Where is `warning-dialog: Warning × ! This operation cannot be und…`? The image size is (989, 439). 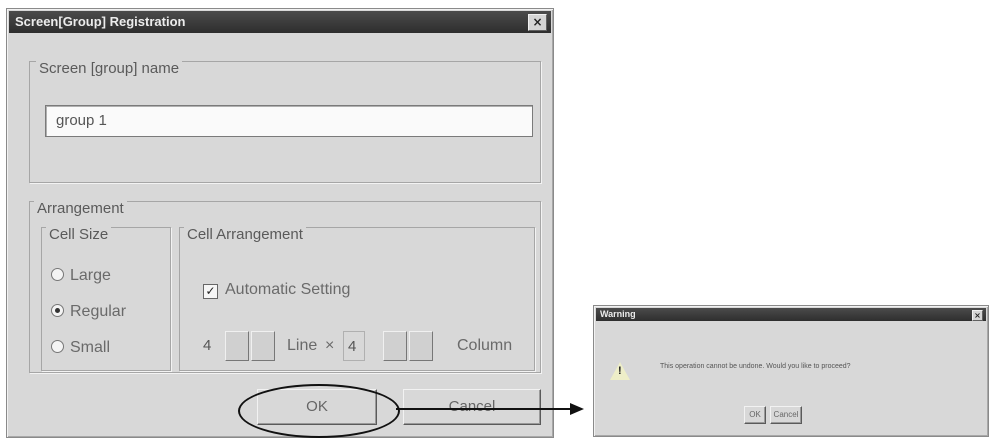
warning-dialog: Warning × ! This operation cannot be und… is located at coordinates (791, 371).